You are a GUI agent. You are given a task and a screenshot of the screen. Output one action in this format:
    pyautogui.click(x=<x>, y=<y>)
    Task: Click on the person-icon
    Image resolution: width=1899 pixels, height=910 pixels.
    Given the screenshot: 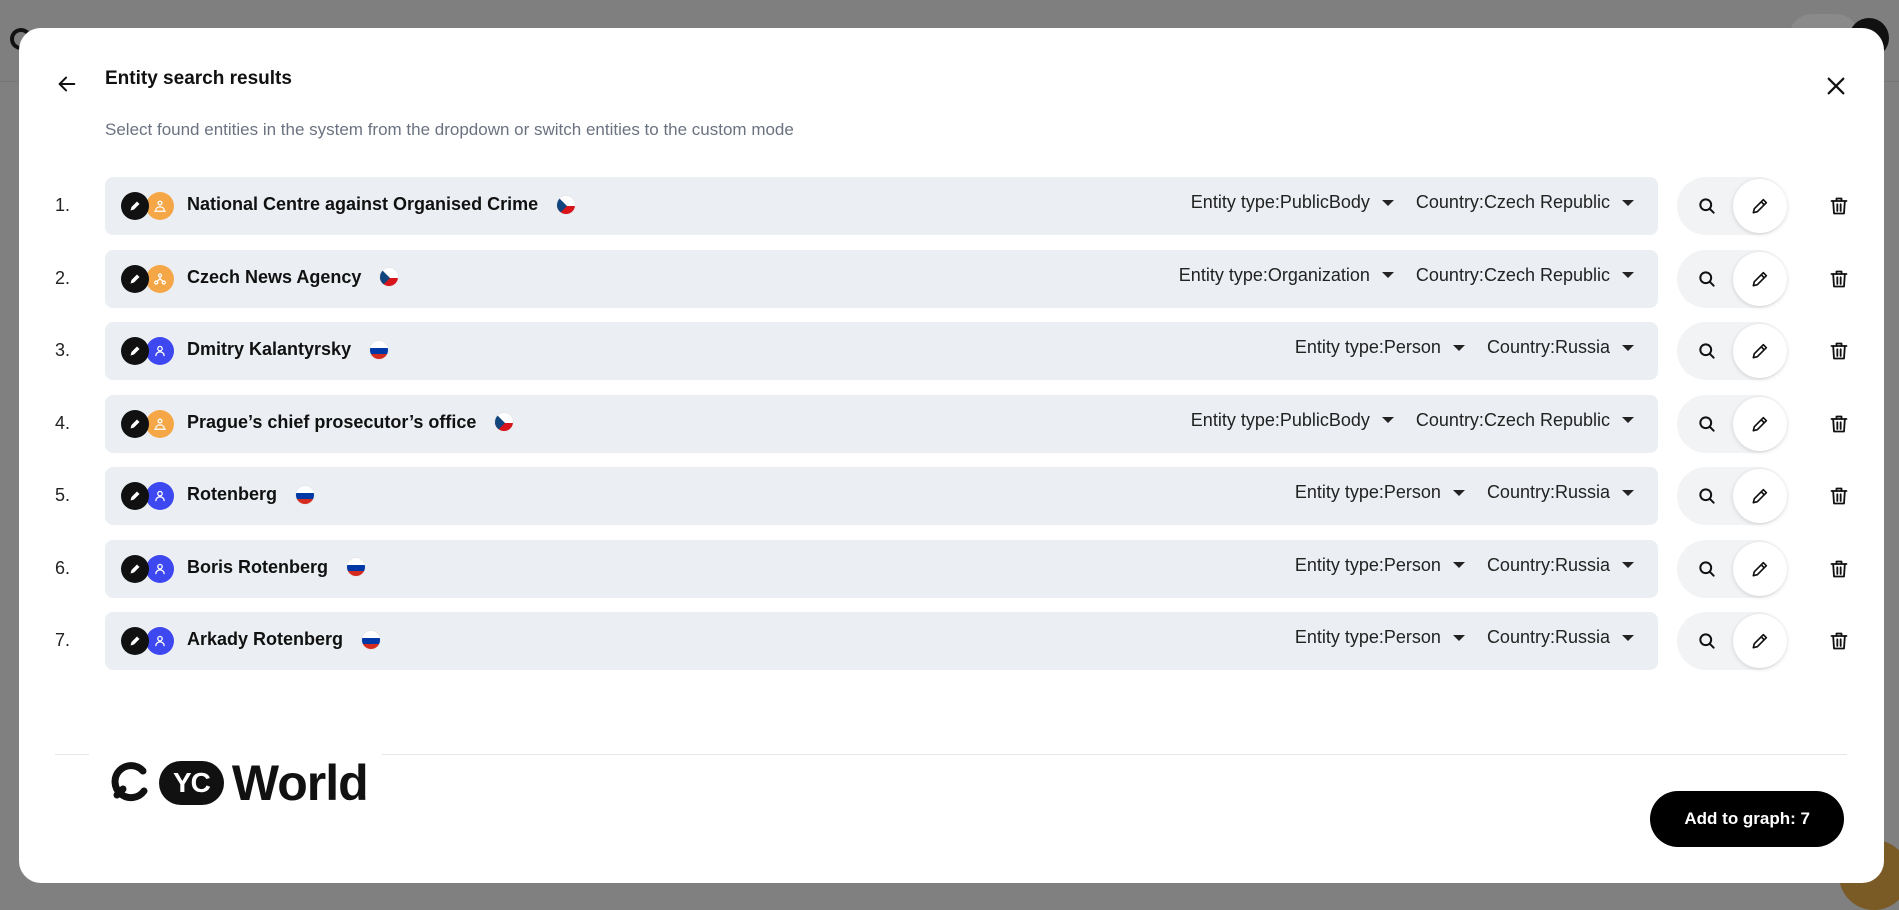 What is the action you would take?
    pyautogui.click(x=160, y=641)
    